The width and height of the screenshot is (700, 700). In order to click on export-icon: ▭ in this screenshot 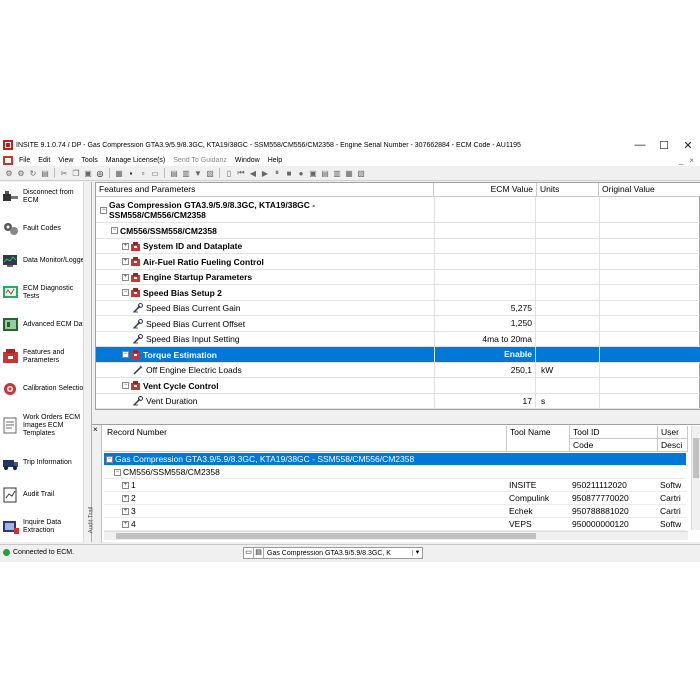, I will do `click(155, 173)`.